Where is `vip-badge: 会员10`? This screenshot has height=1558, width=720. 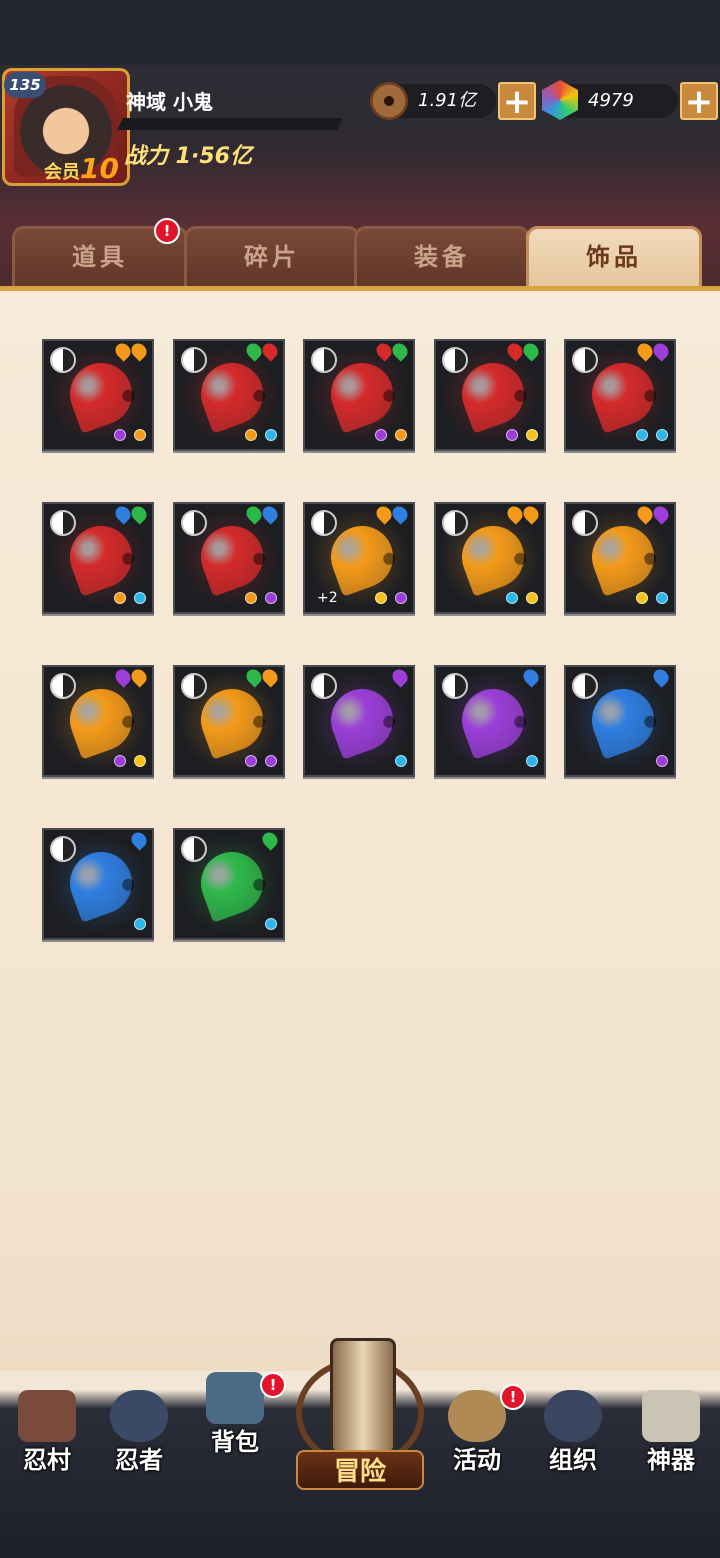
vip-badge: 会员10 is located at coordinates (81, 168).